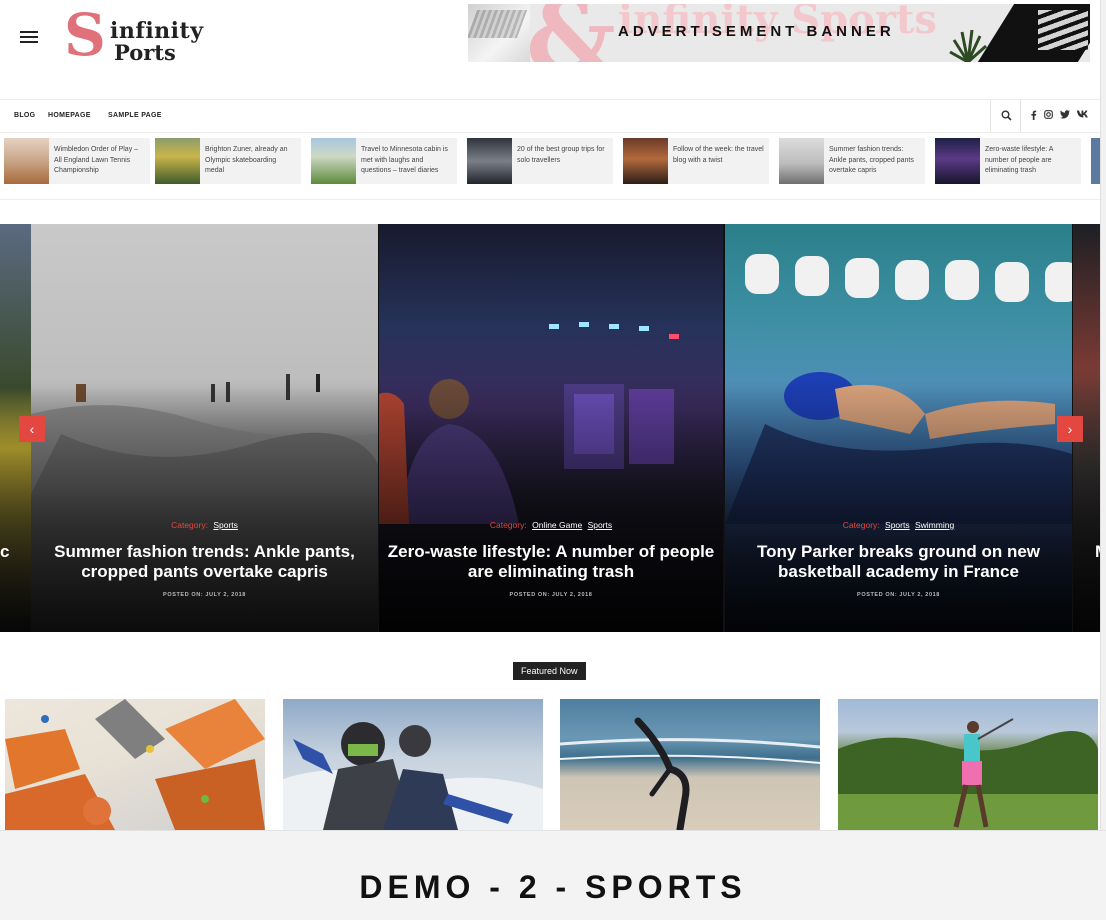 Image resolution: width=1106 pixels, height=920 pixels. What do you see at coordinates (1065, 114) in the screenshot?
I see `twitter-icon` at bounding box center [1065, 114].